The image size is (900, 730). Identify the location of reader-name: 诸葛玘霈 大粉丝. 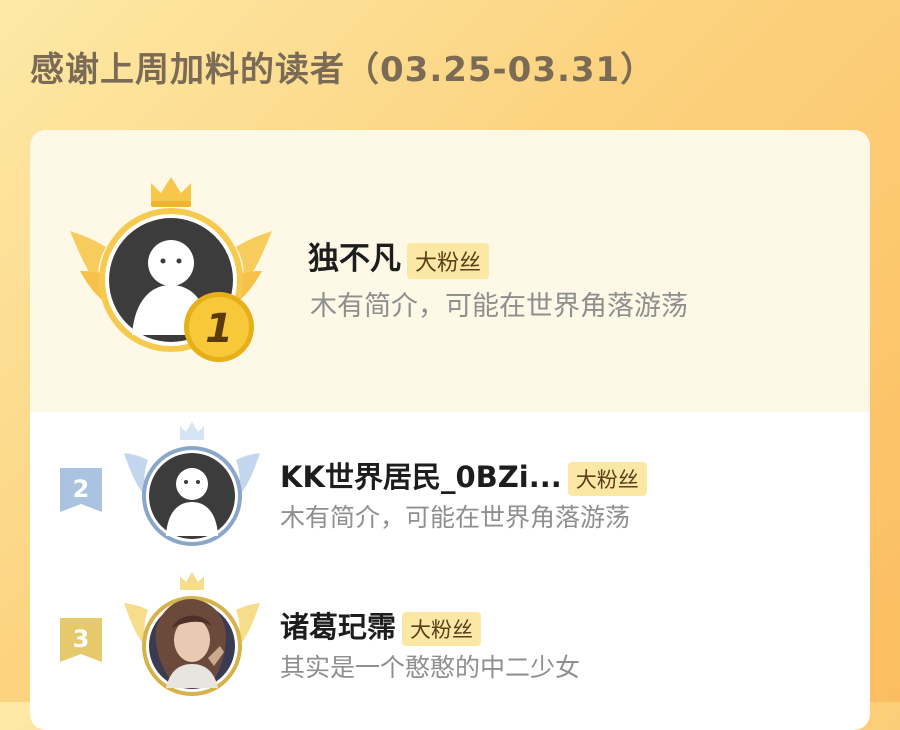
(381, 625).